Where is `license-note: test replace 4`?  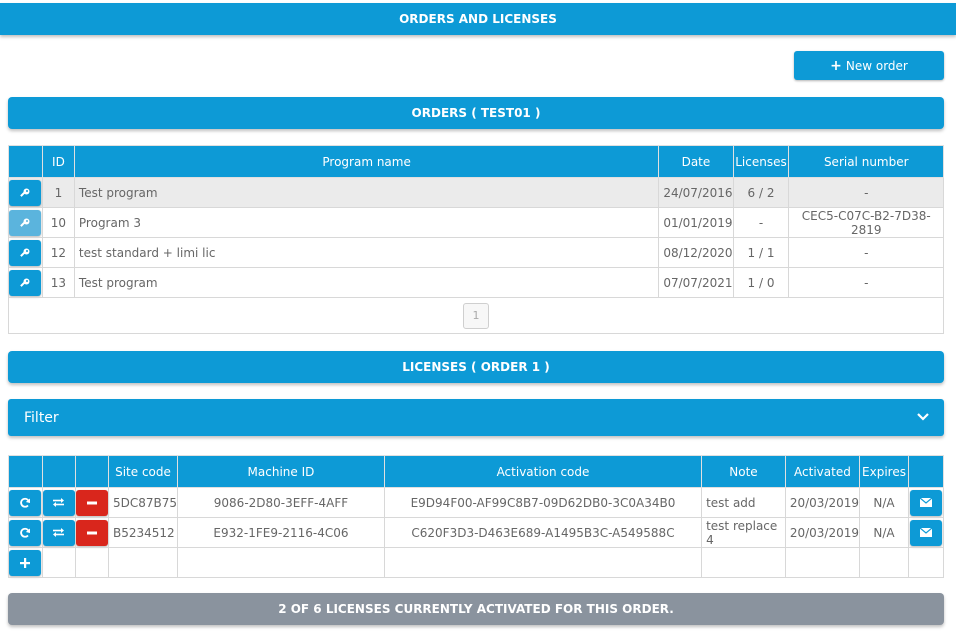 license-note: test replace 4 is located at coordinates (743, 532).